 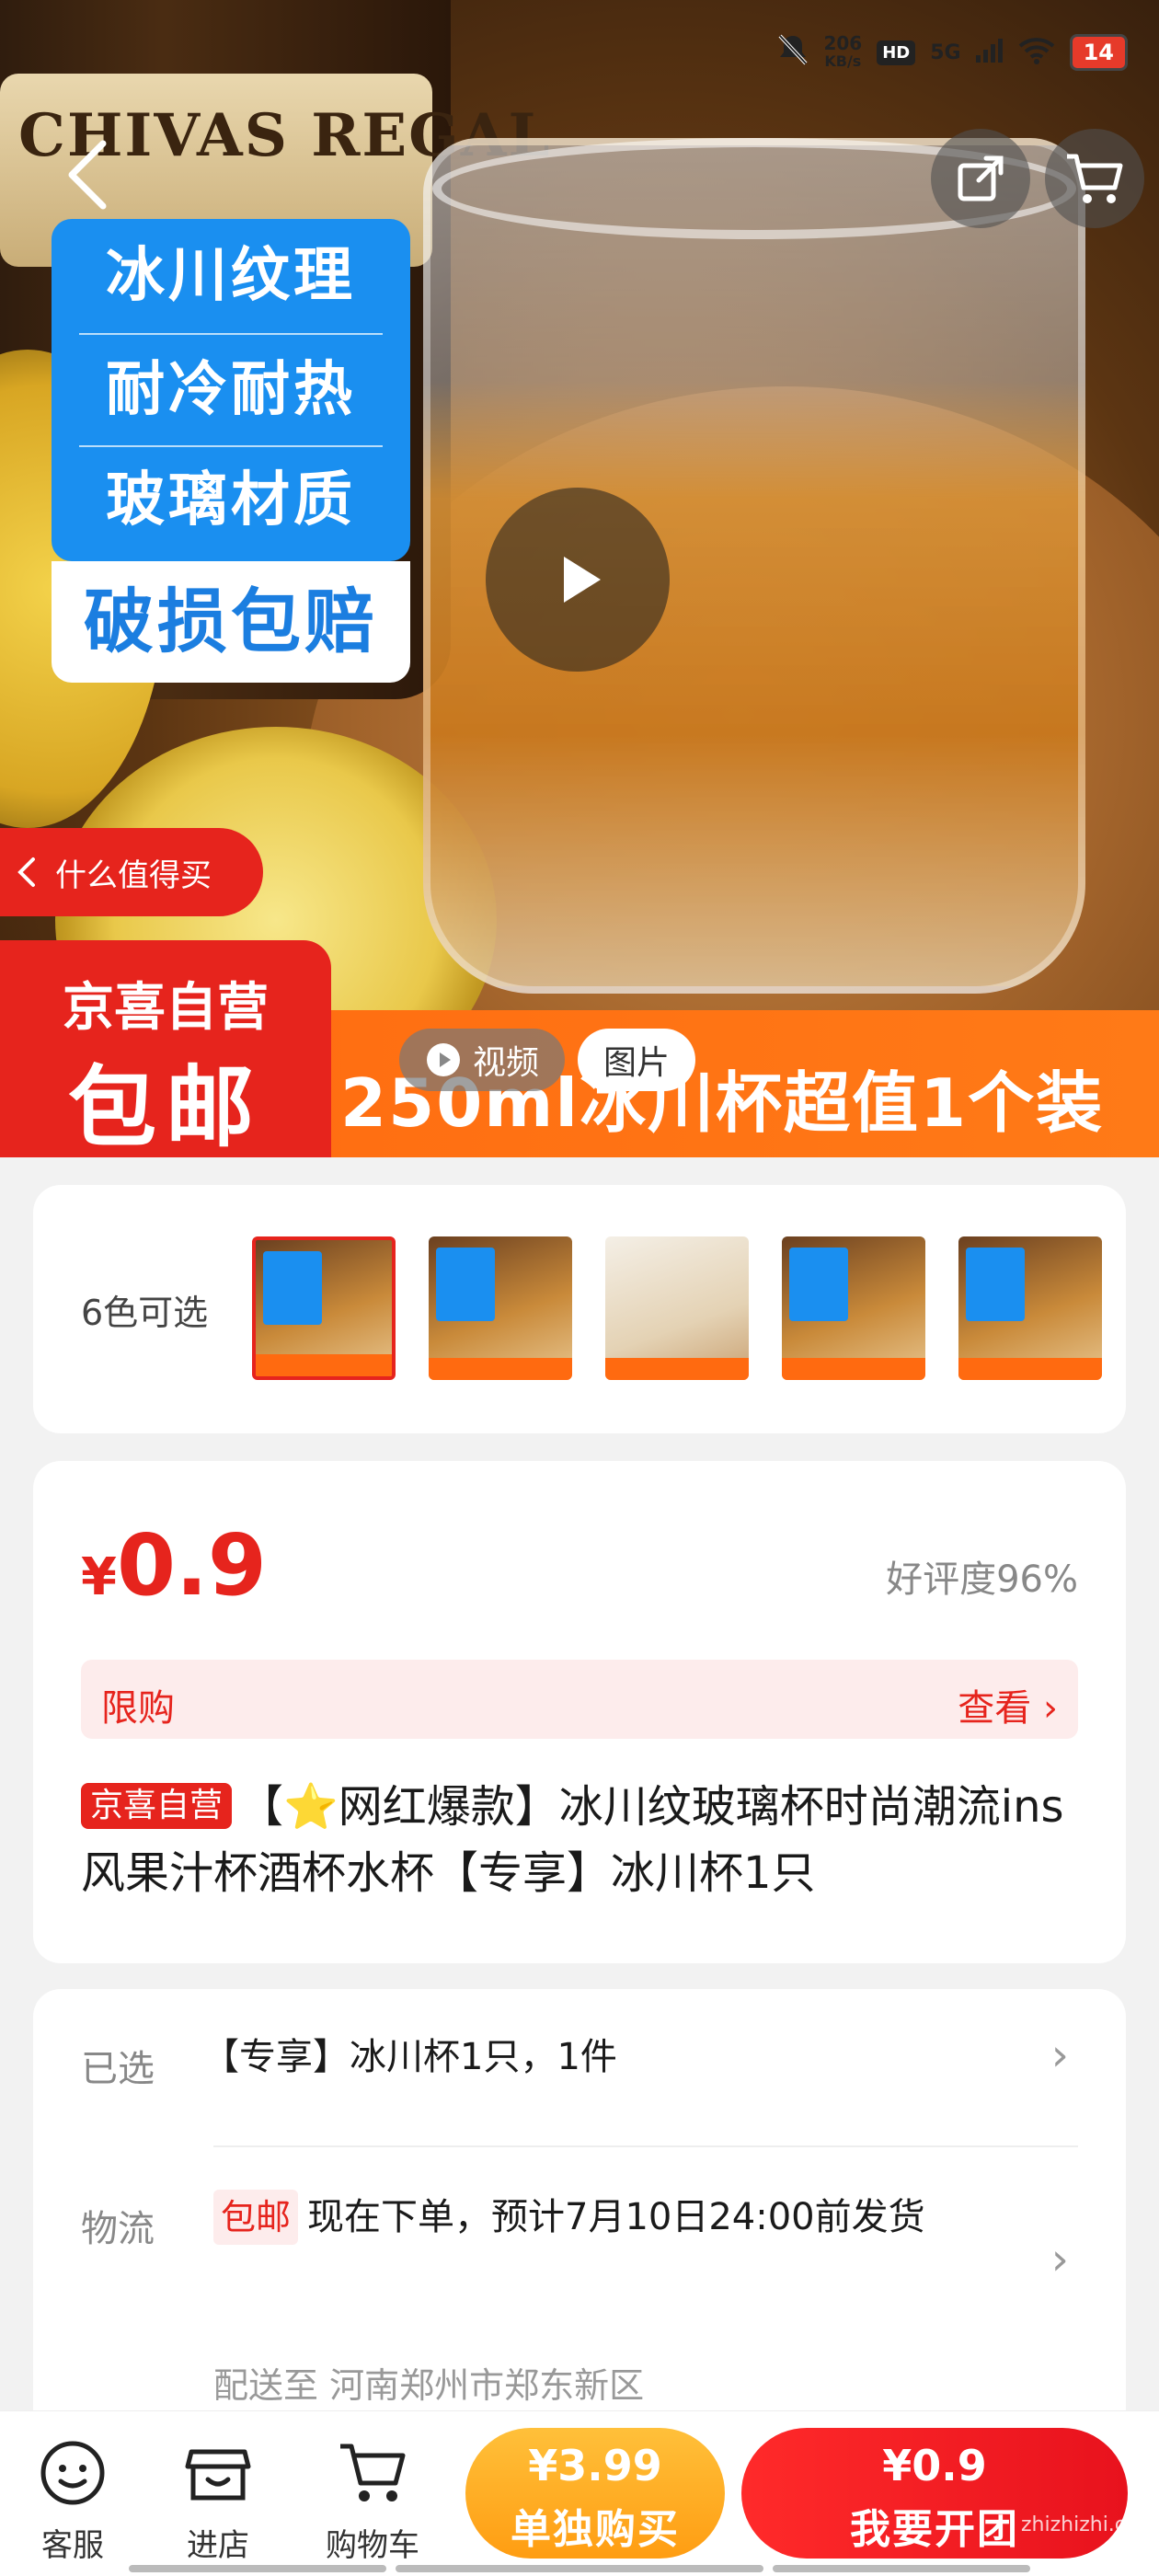 I want to click on store-label: 进店, so click(x=218, y=2545).